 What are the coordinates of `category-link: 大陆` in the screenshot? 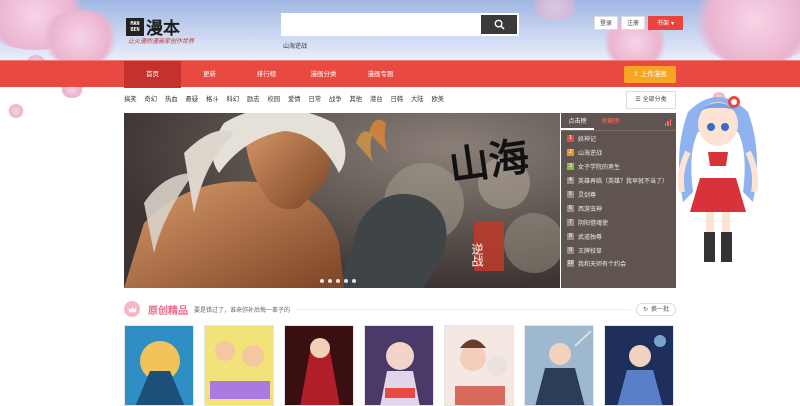 It's located at (421, 98).